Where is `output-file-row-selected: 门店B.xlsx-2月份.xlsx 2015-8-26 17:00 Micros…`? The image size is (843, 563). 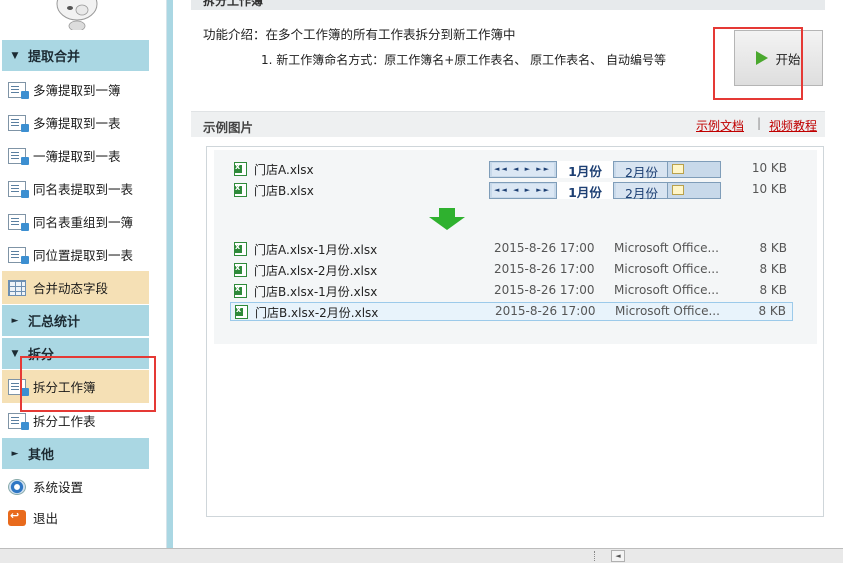
output-file-row-selected: 门店B.xlsx-2月份.xlsx 2015-8-26 17:00 Micros… is located at coordinates (511, 311).